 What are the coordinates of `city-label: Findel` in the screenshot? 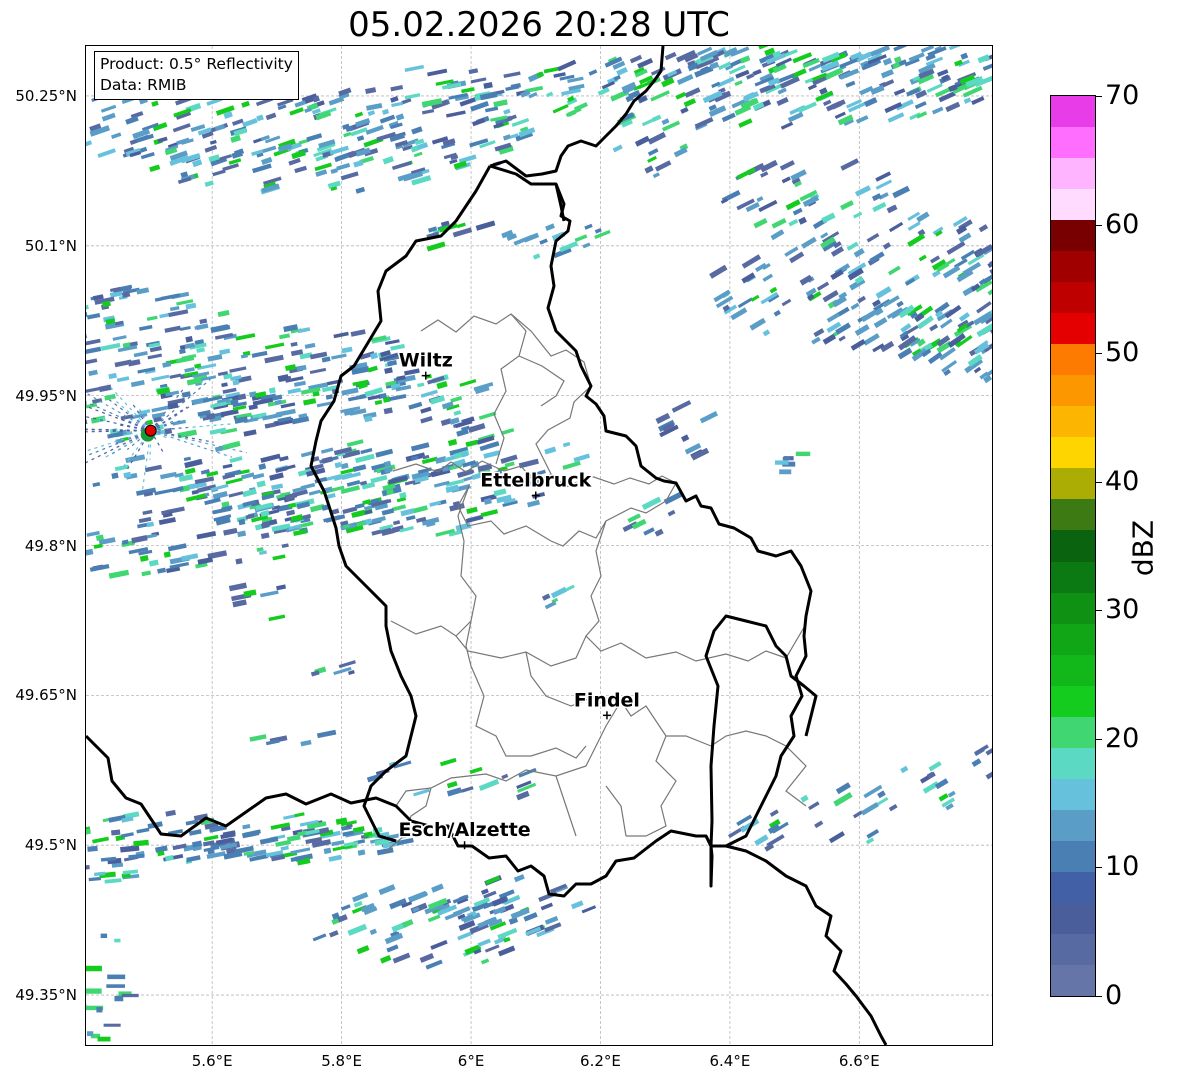 It's located at (607, 700).